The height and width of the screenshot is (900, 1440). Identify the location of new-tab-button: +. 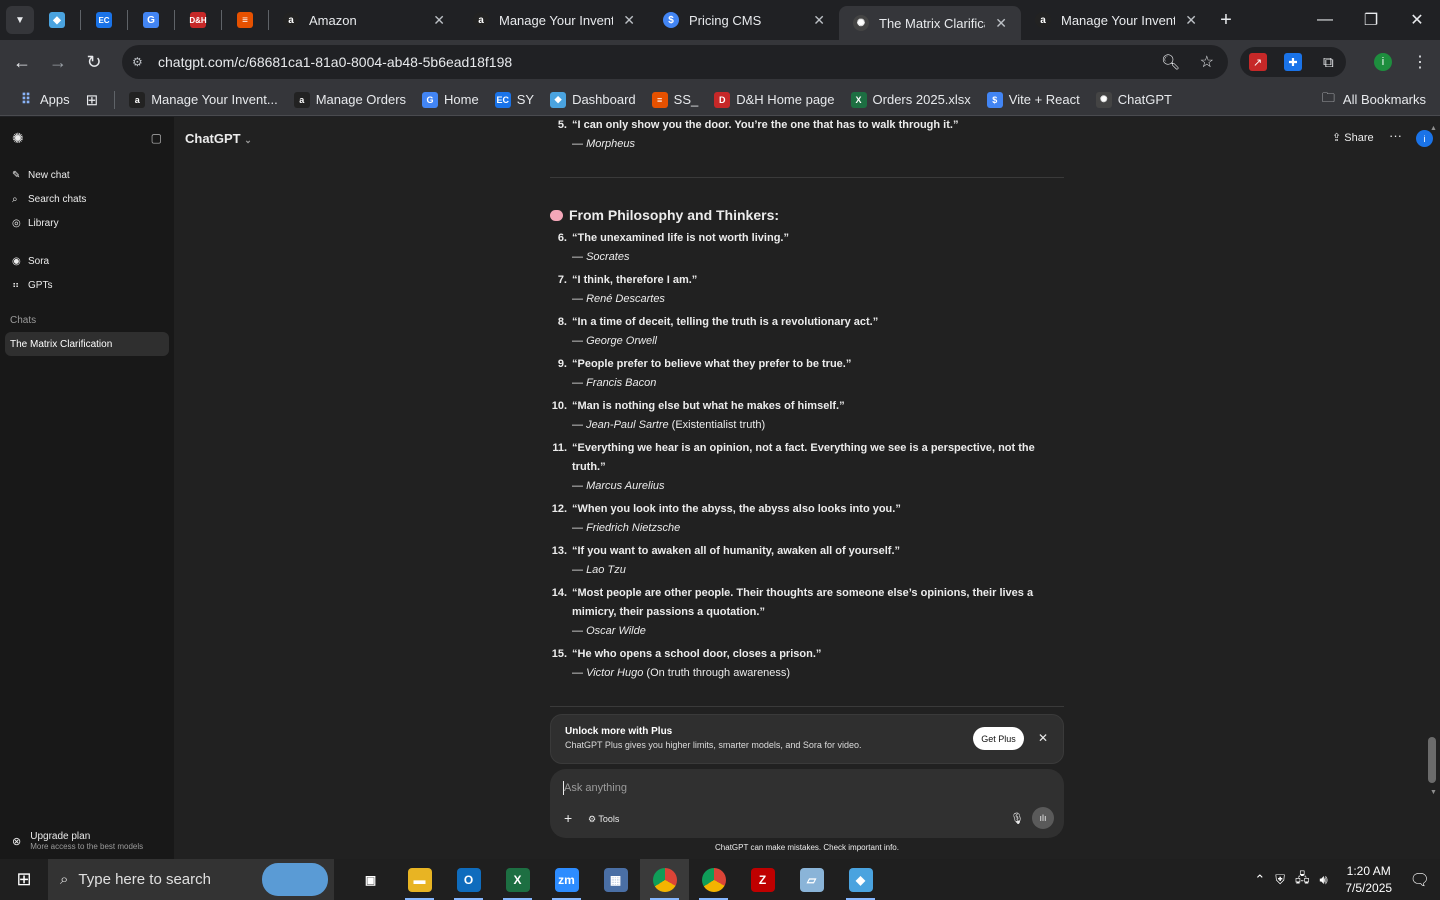
(1226, 20).